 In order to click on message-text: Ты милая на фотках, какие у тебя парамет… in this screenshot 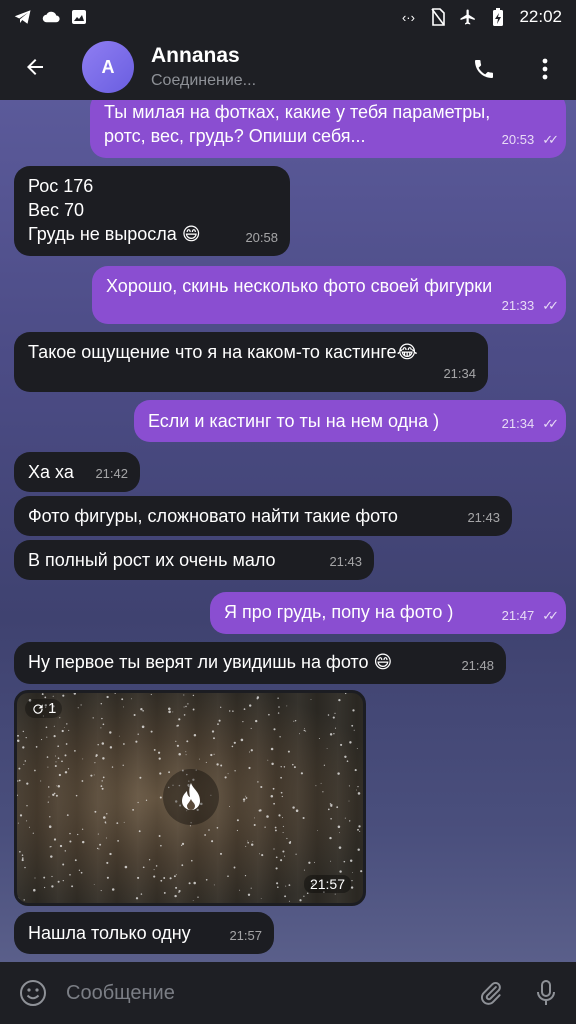, I will do `click(297, 112)`.